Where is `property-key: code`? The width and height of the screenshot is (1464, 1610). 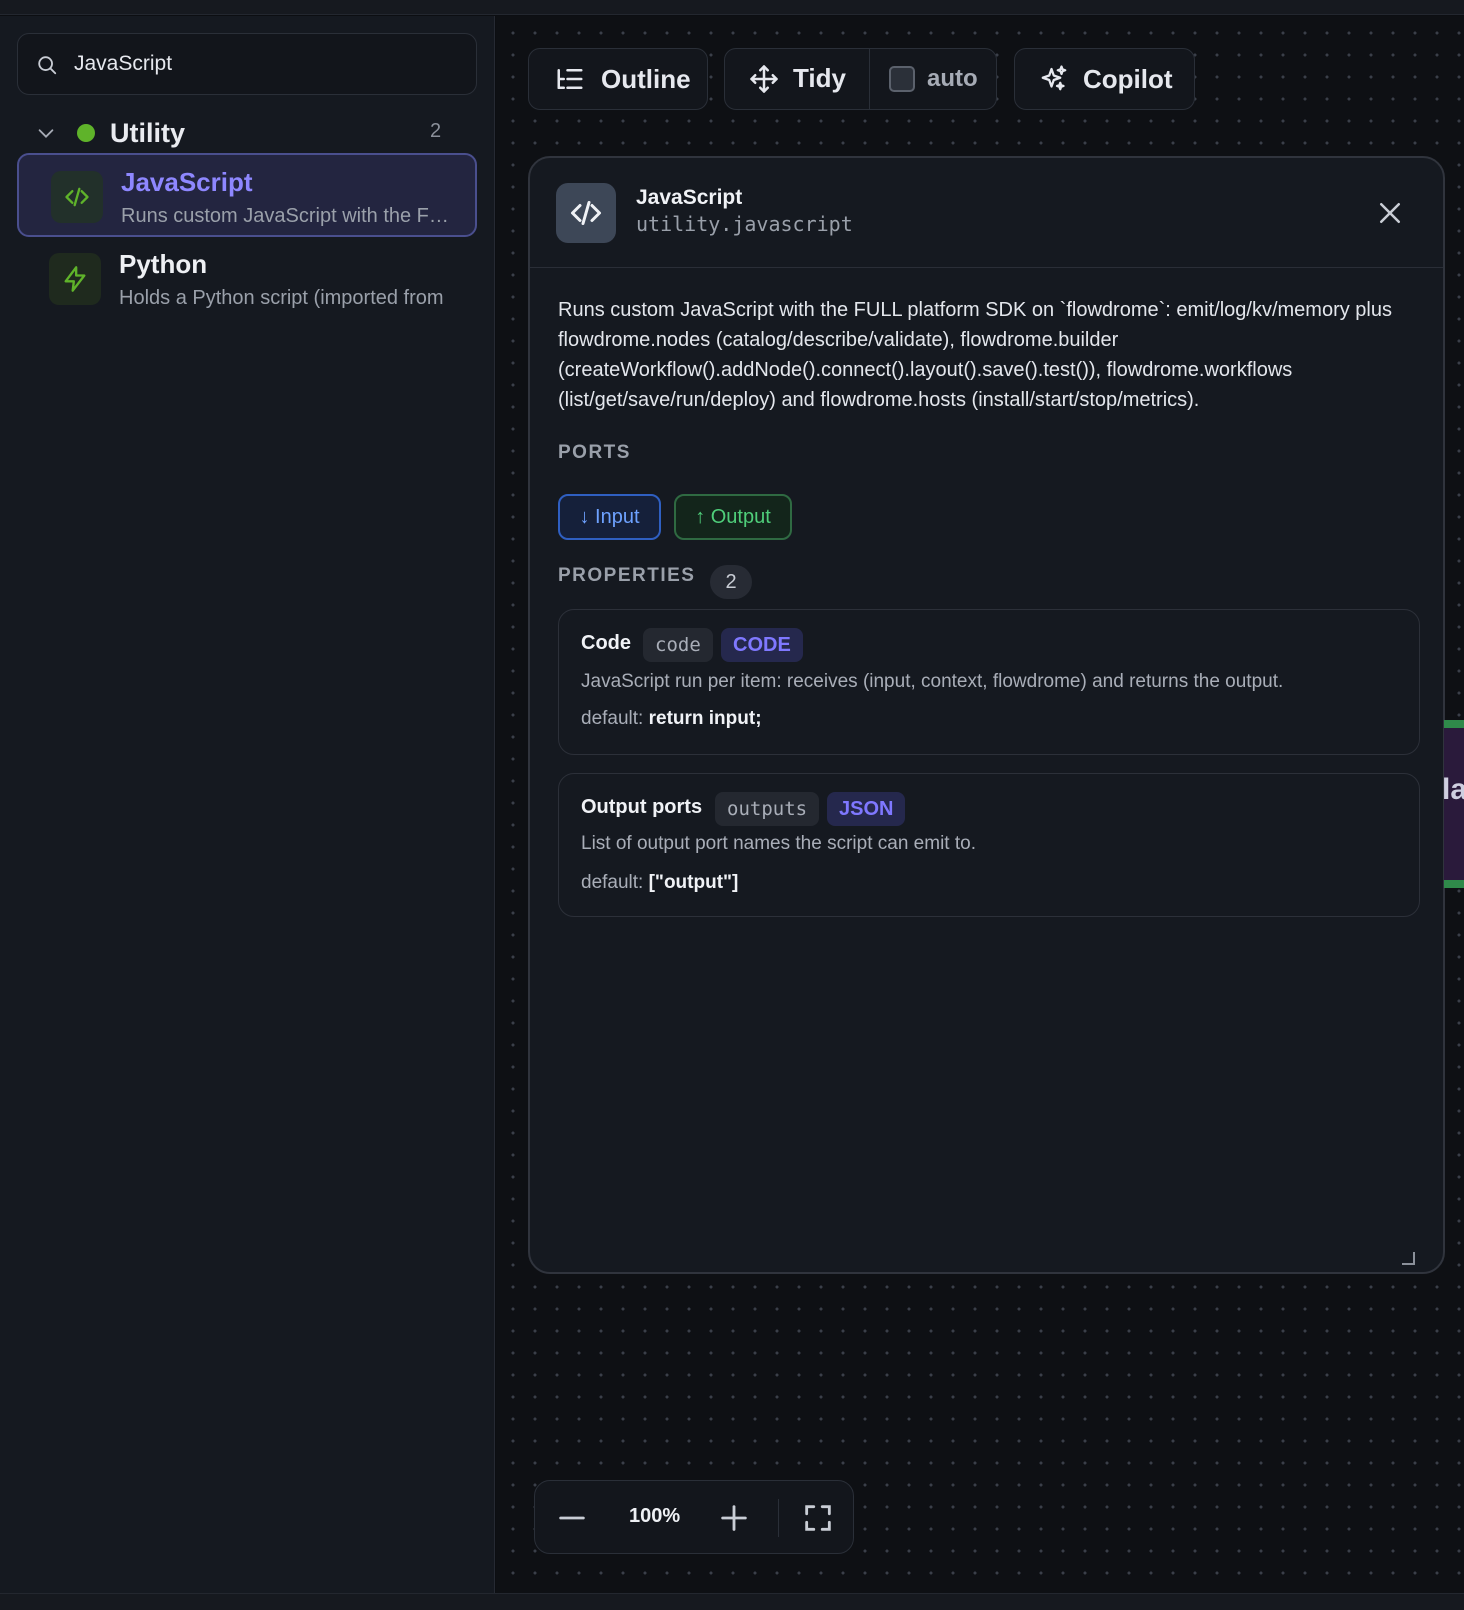
property-key: code is located at coordinates (678, 645).